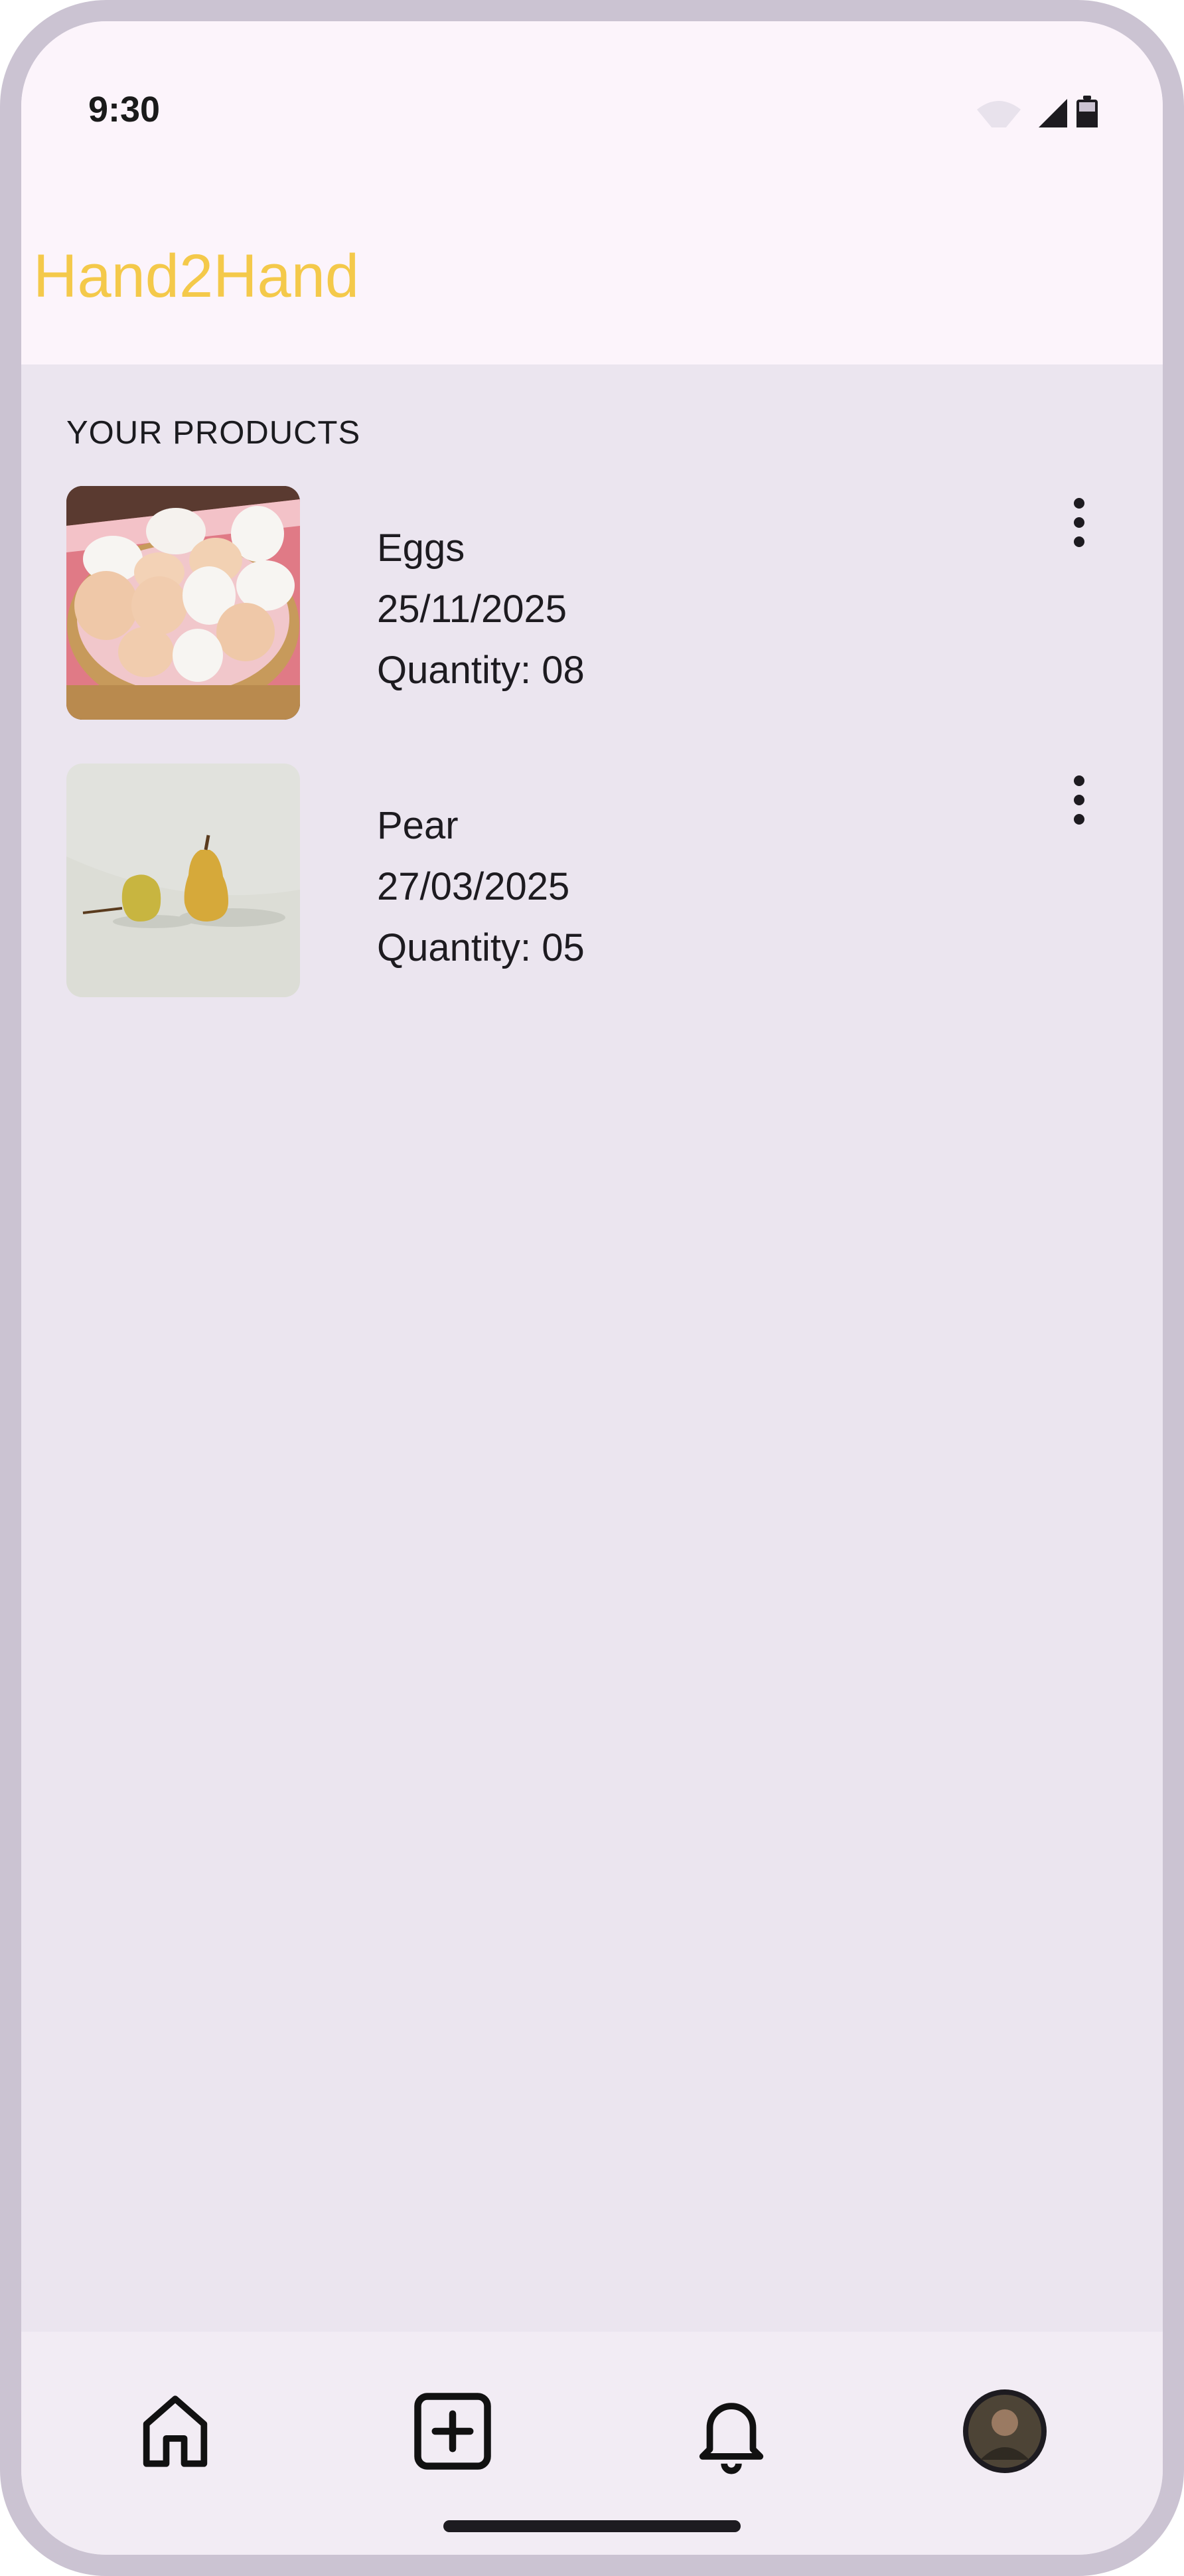  I want to click on product-info: Pear 27/03/2025 Quantity: 05, so click(481, 887).